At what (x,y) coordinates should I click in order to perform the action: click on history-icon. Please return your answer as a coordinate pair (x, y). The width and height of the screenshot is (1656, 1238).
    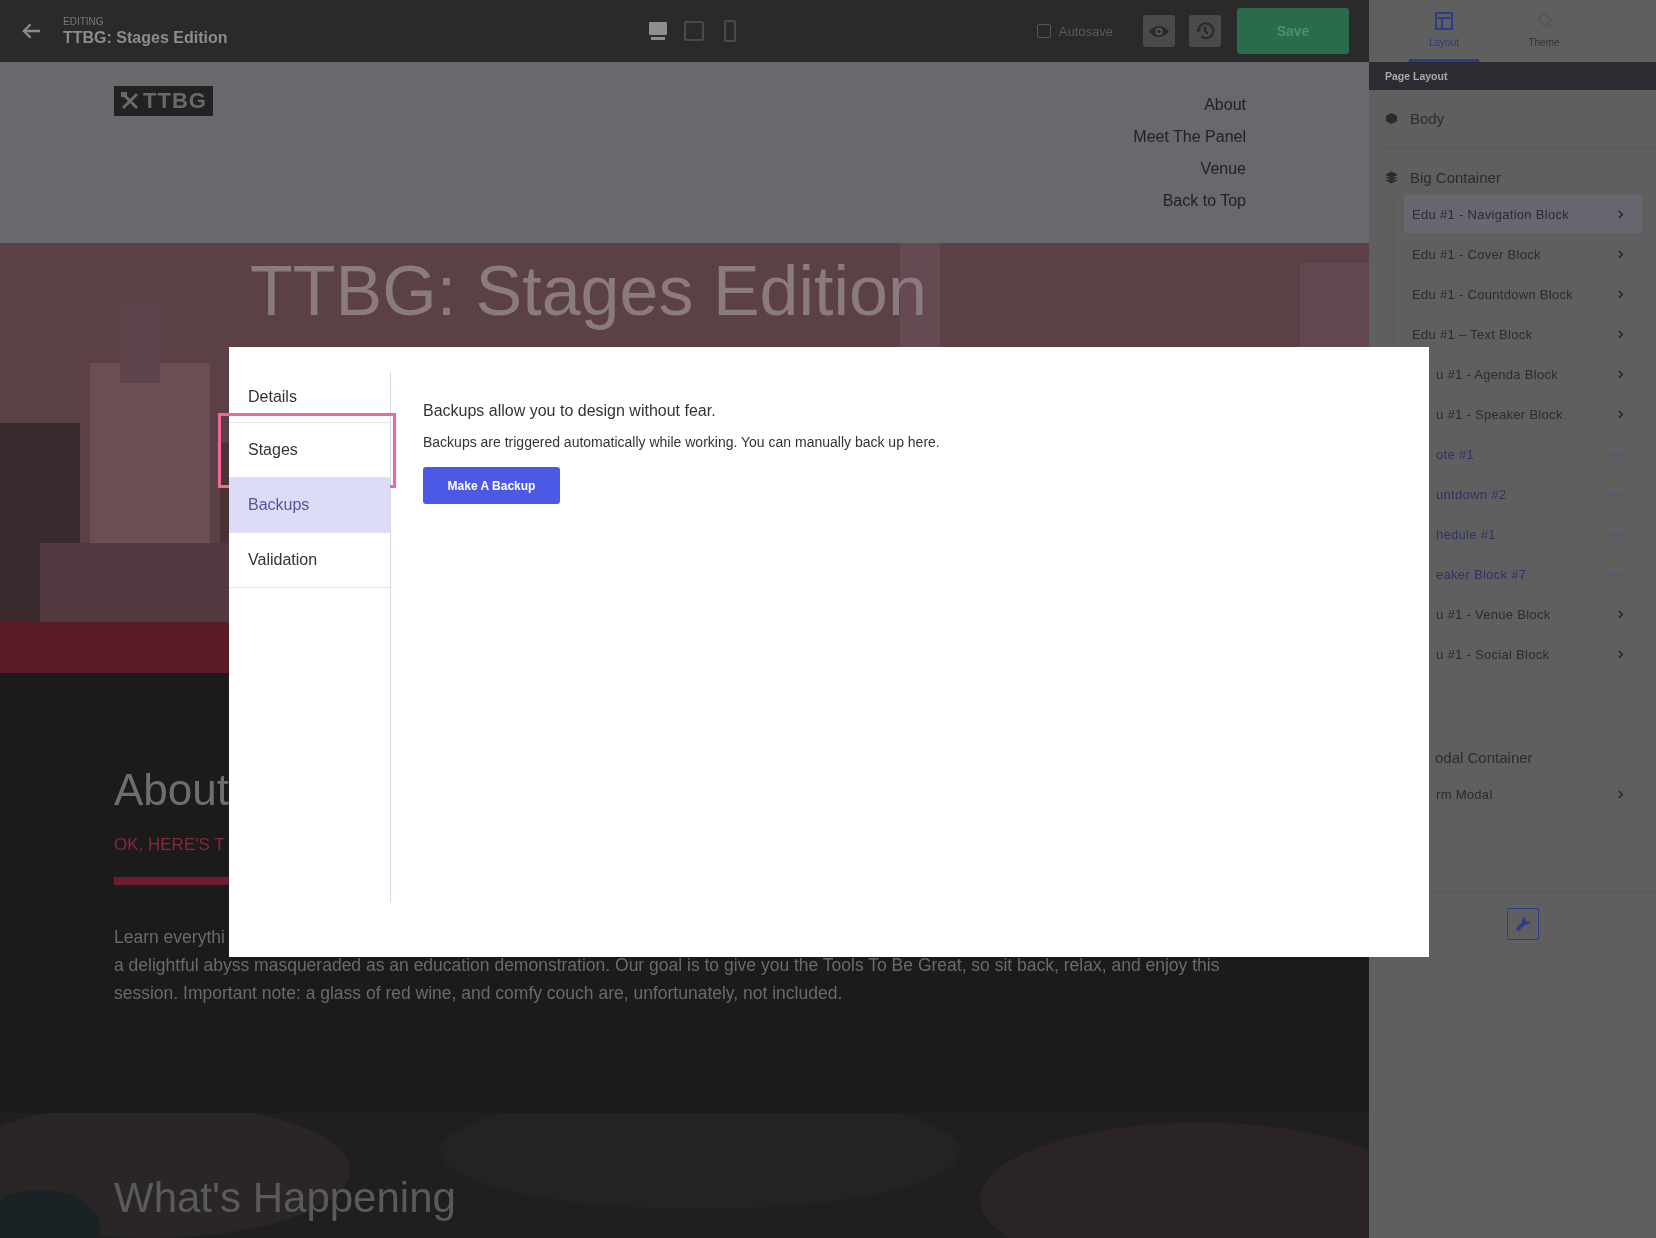
    Looking at the image, I should click on (1205, 31).